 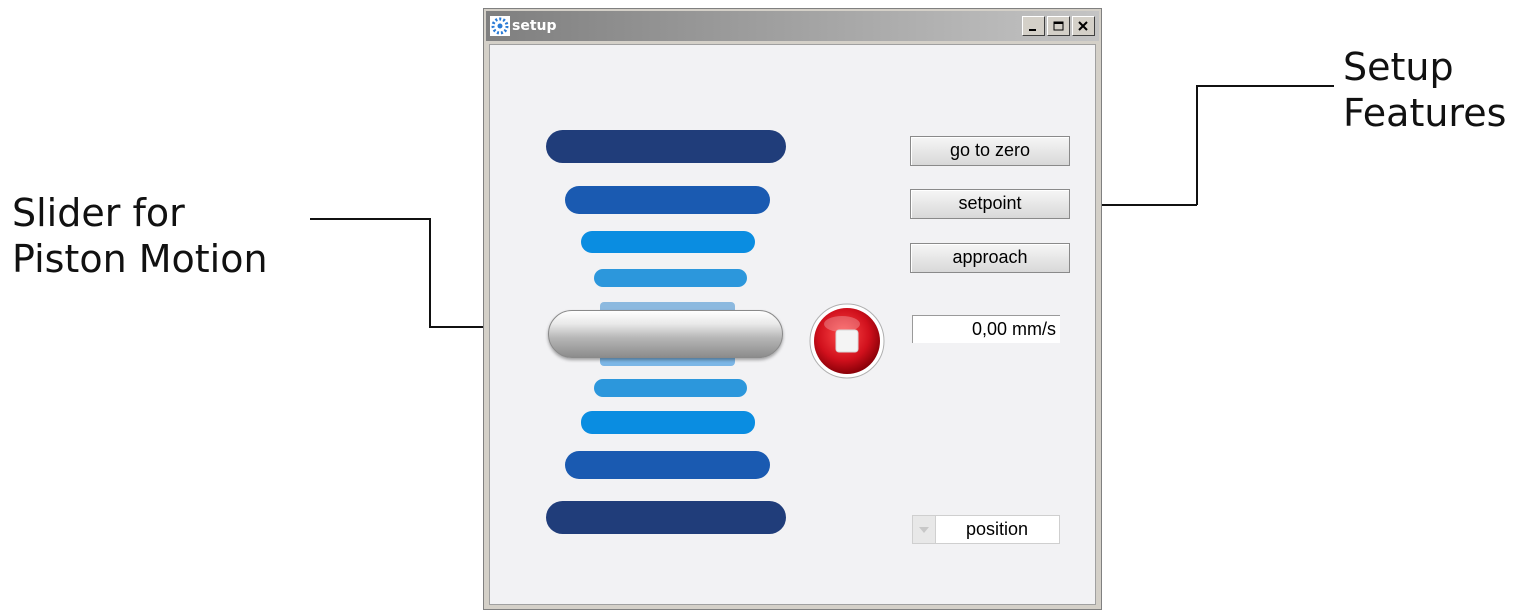 I want to click on maximize-button, so click(x=1058, y=26).